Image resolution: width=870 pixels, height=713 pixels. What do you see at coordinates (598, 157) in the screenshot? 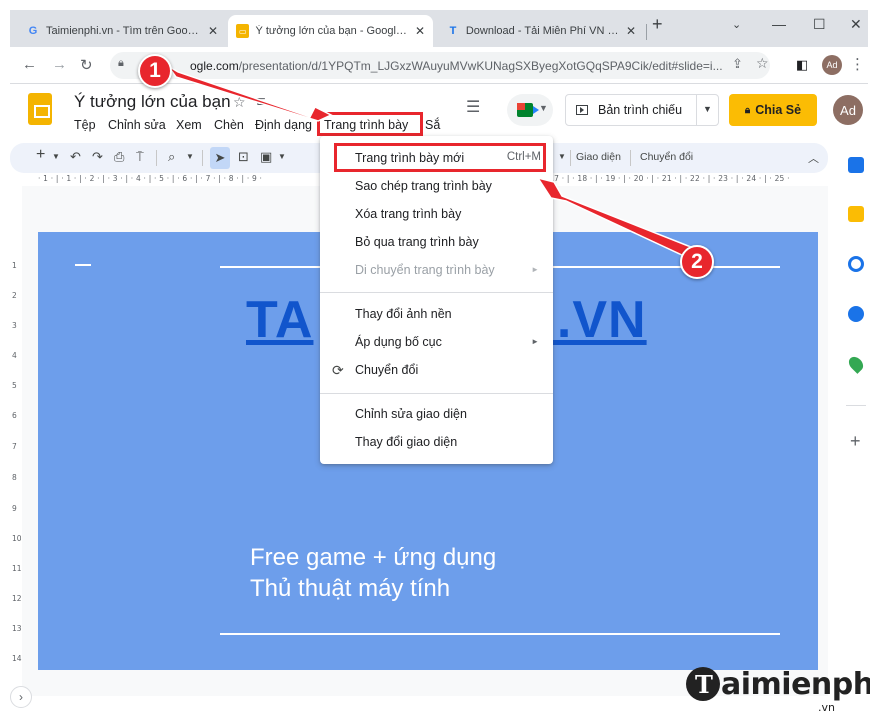
I see `theme-button: Giao diện` at bounding box center [598, 157].